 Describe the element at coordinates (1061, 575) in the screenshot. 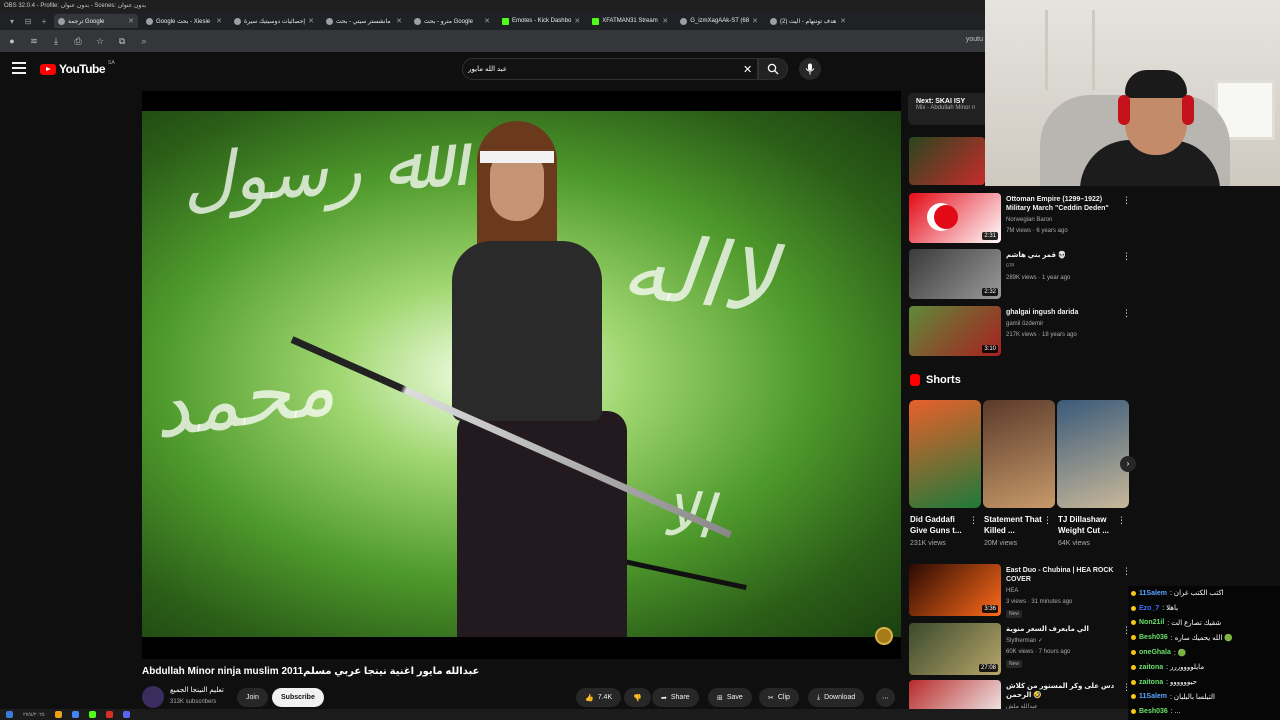

I see `related-title: East Duo - Chubina | HEA ROCK COVER` at that location.